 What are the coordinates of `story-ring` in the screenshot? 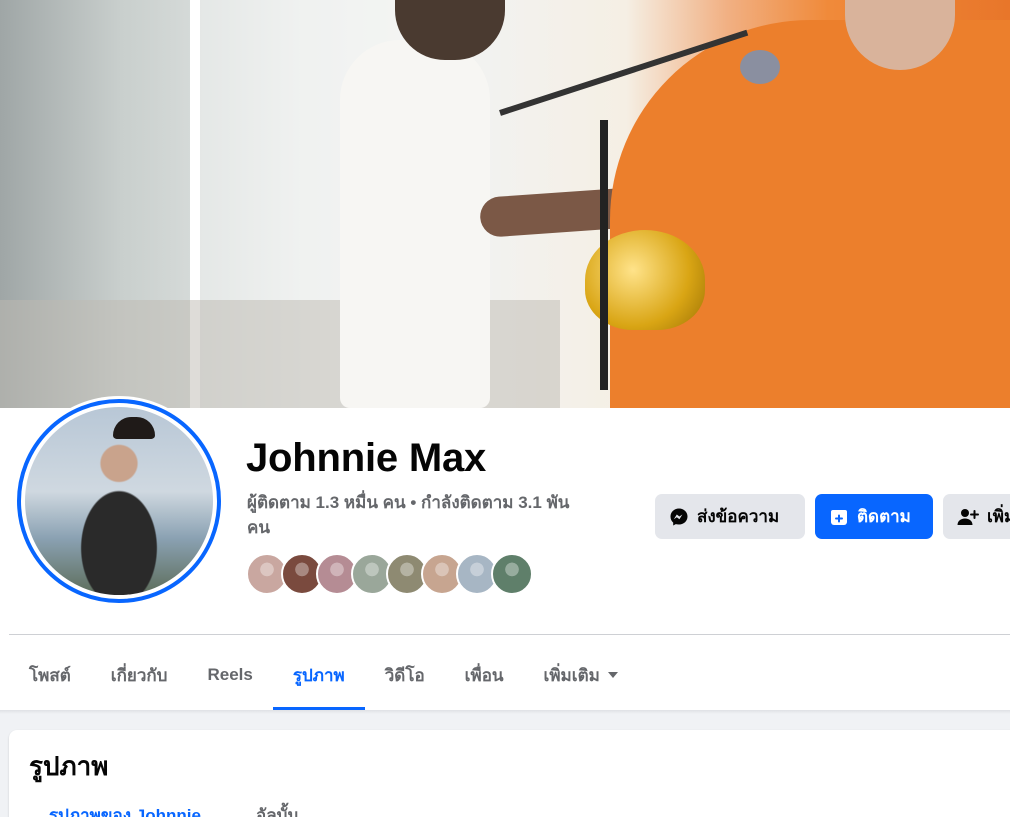 It's located at (119, 501).